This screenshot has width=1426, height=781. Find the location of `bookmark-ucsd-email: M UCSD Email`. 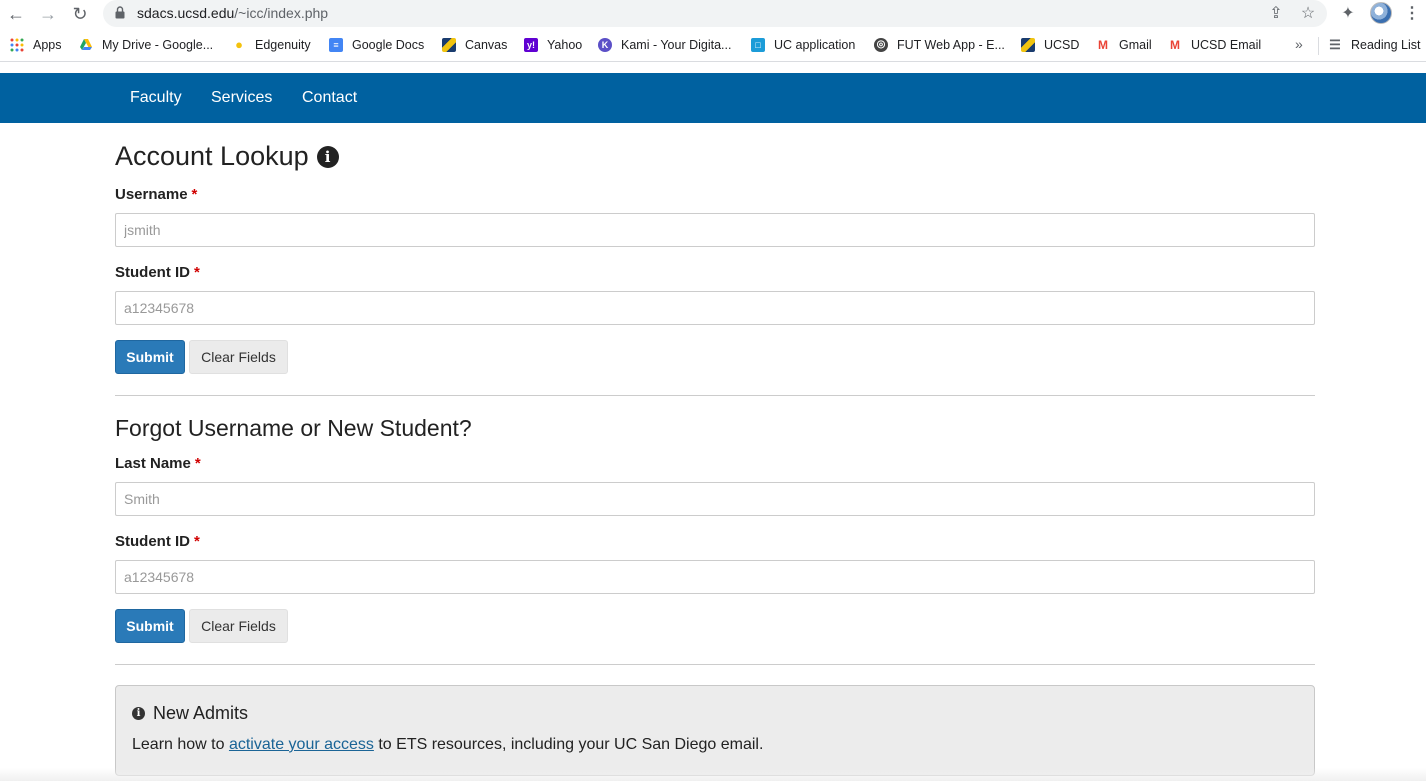

bookmark-ucsd-email: M UCSD Email is located at coordinates (1214, 45).